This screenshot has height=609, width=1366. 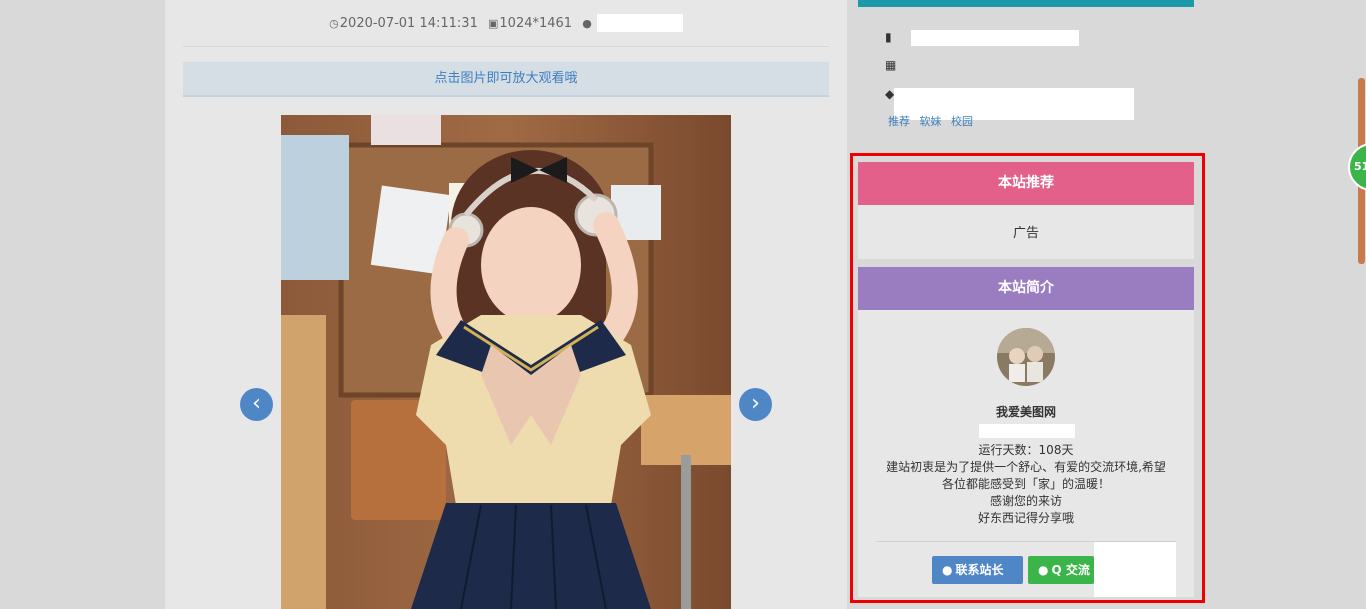 I want to click on tag-link: 软妹, so click(x=931, y=121).